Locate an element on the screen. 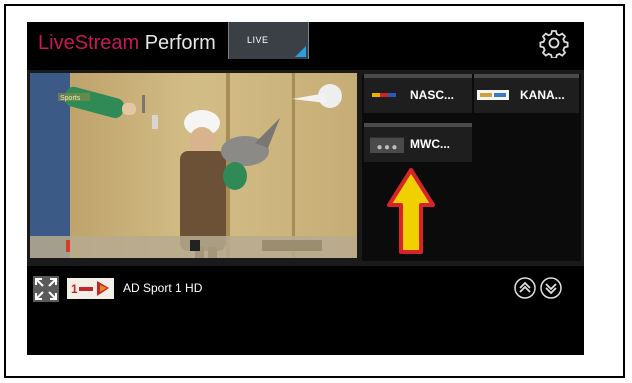  tab-live: LIVE is located at coordinates (268, 40).